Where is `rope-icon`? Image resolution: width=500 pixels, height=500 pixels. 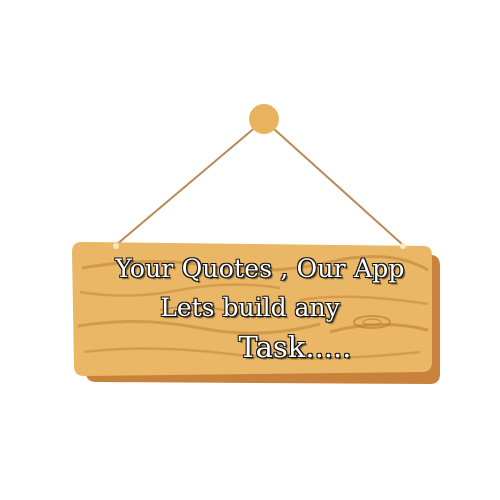
rope-icon is located at coordinates (259, 182).